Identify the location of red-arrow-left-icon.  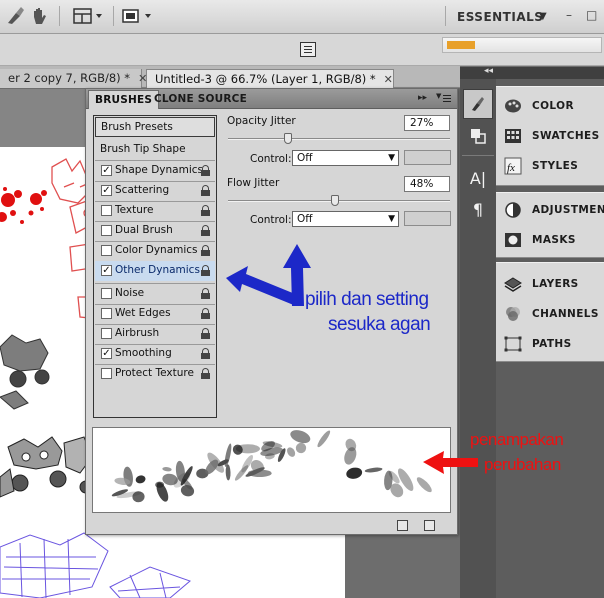
(450, 462).